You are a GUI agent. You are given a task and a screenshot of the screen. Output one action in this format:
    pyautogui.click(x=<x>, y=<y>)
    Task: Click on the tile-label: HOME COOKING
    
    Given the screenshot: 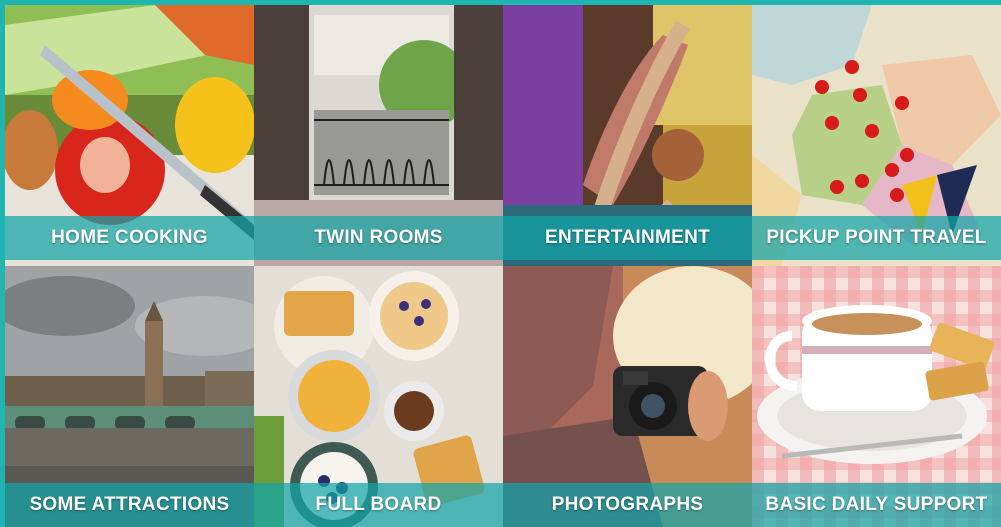 What is the action you would take?
    pyautogui.click(x=129, y=238)
    